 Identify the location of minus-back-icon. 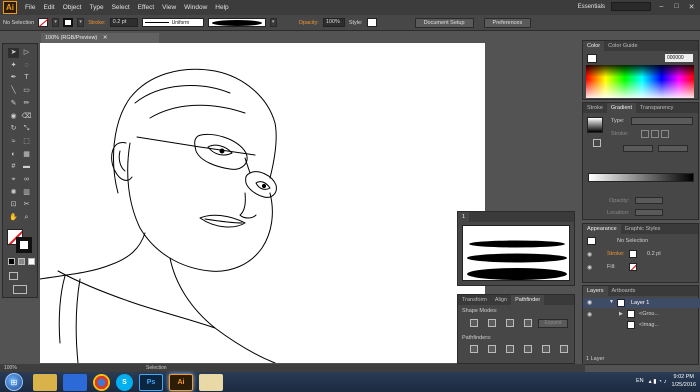
(564, 349).